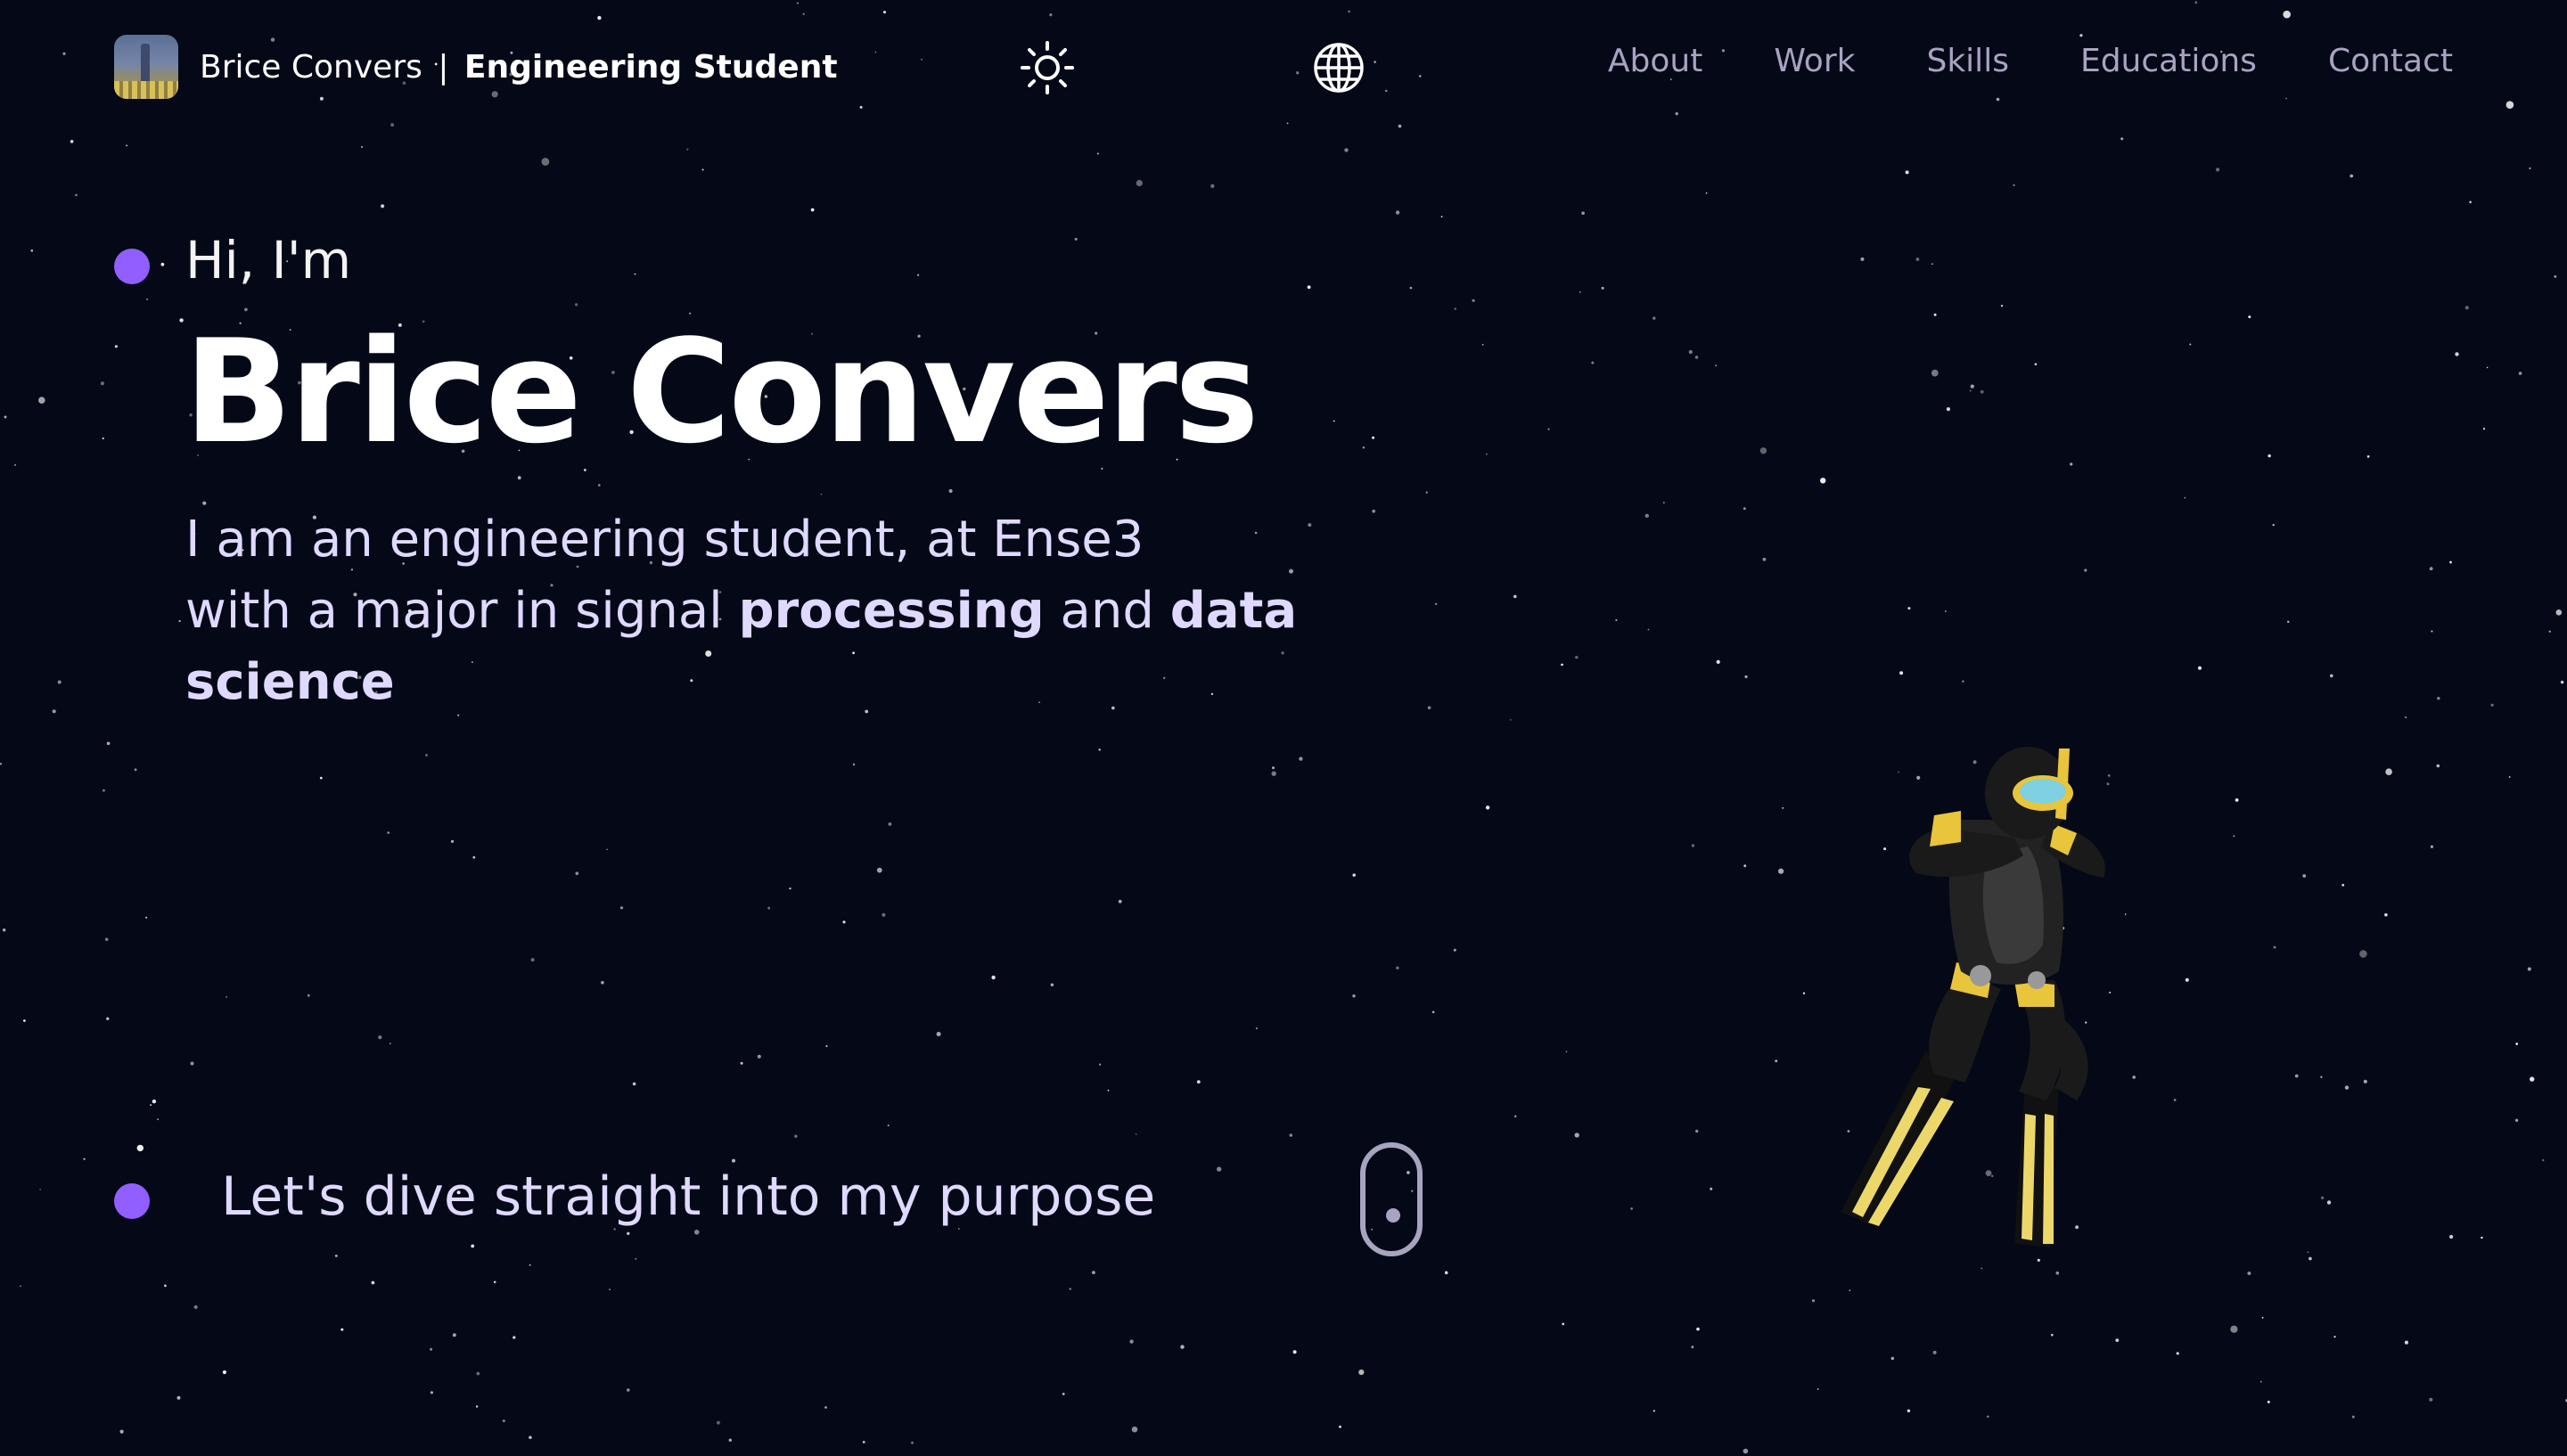  Describe the element at coordinates (2168, 61) in the screenshot. I see `nav-item-educations: Educations` at that location.